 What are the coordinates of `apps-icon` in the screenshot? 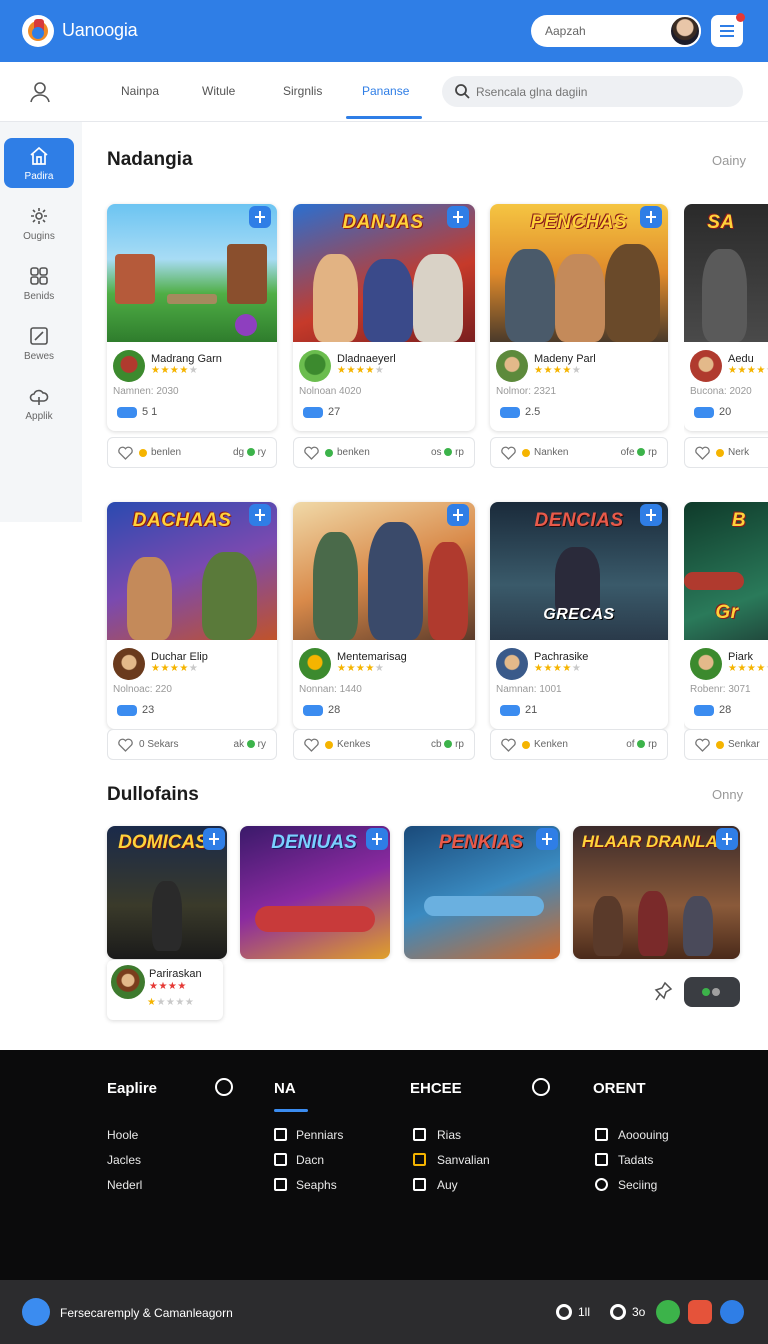 It's located at (39, 276).